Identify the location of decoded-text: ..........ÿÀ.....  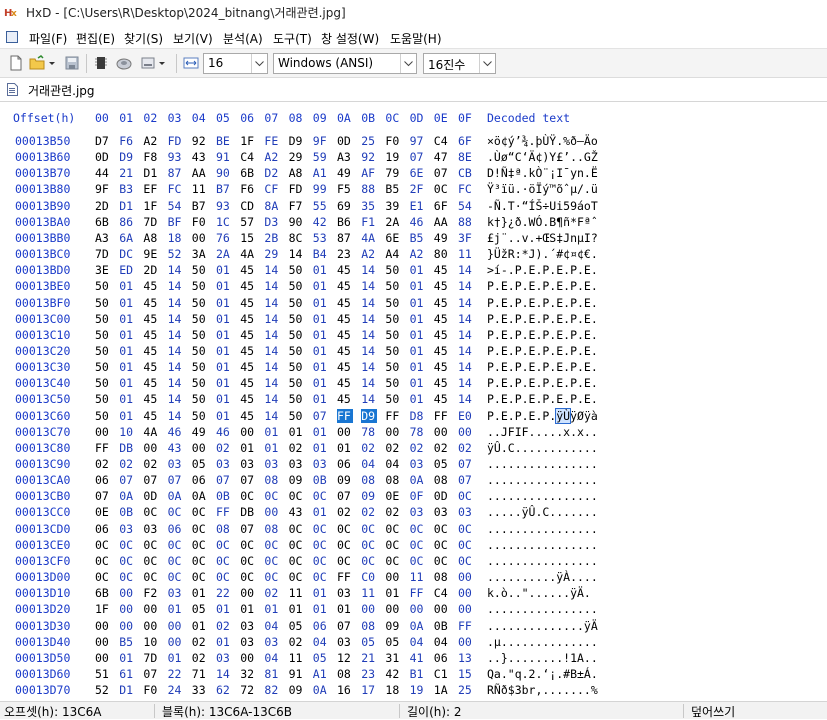
(542, 577).